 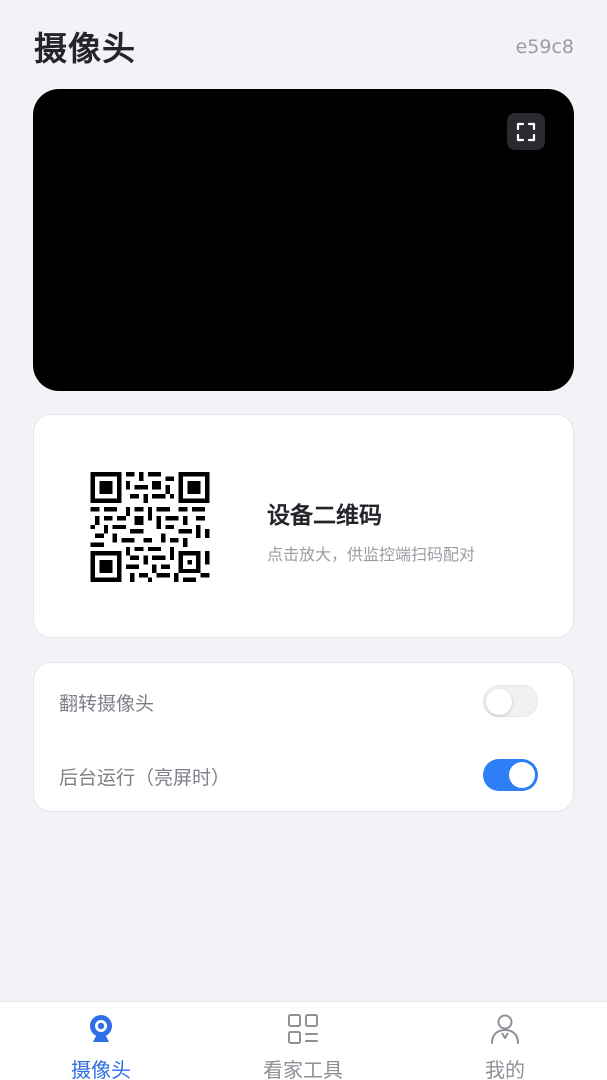 I want to click on fullscreen-button, so click(x=526, y=131).